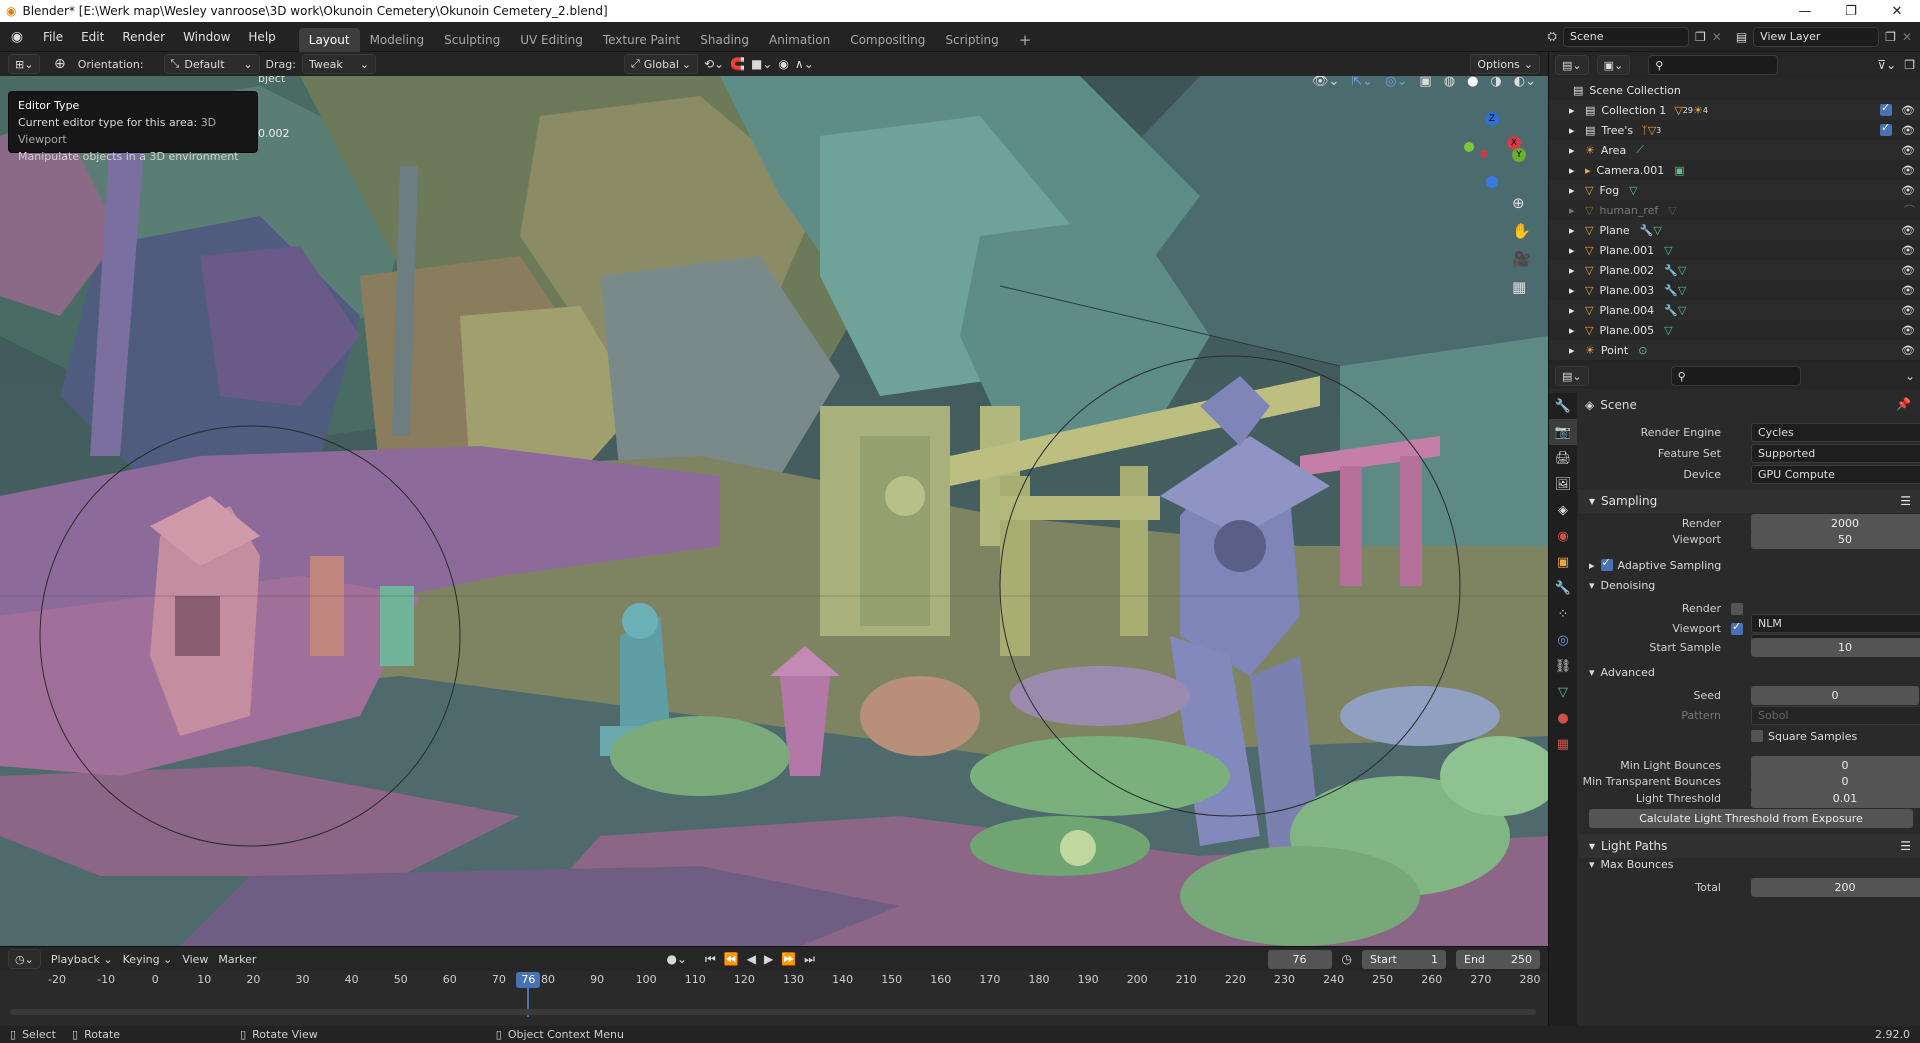 This screenshot has height=1043, width=1920. I want to click on render-tab-icon: 📷, so click(1563, 432).